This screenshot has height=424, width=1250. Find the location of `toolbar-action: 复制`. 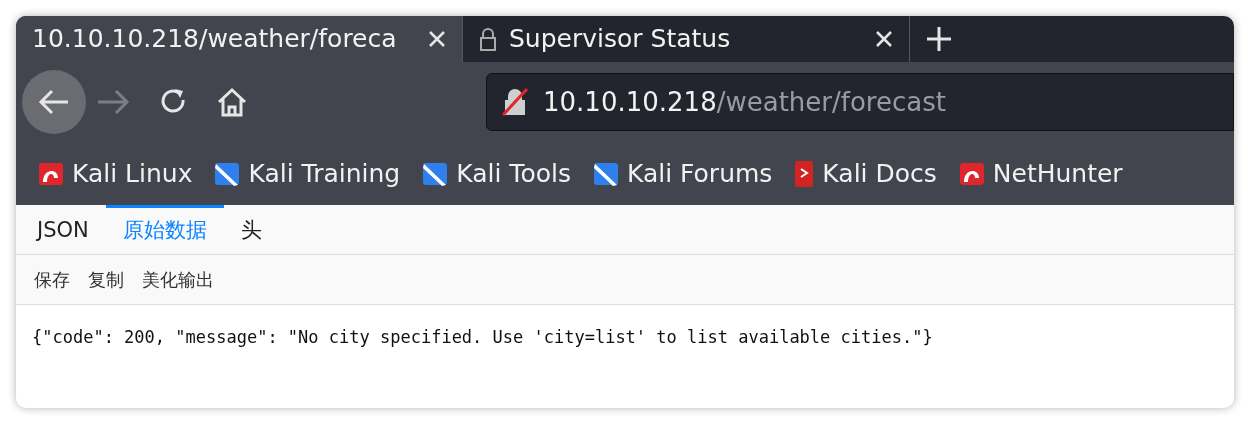

toolbar-action: 复制 is located at coordinates (106, 279).